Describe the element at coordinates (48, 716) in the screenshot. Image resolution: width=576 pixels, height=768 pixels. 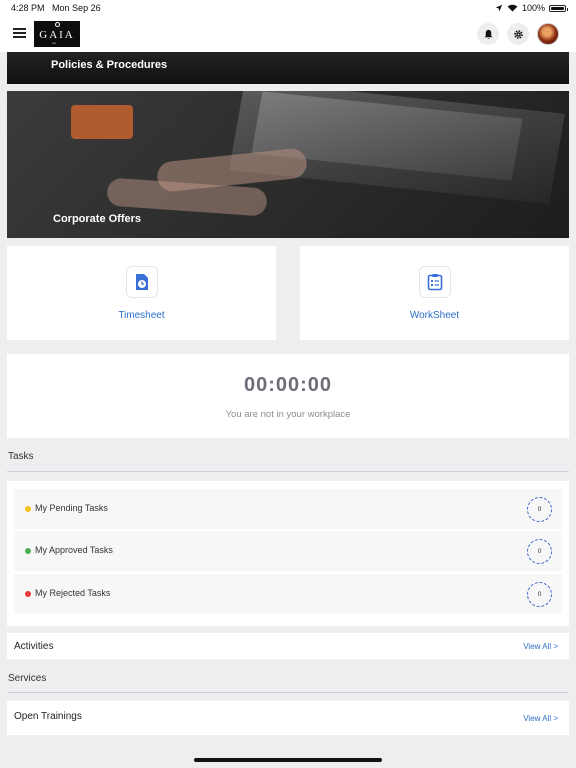
I see `open-trainings-title: Open Trainings` at that location.